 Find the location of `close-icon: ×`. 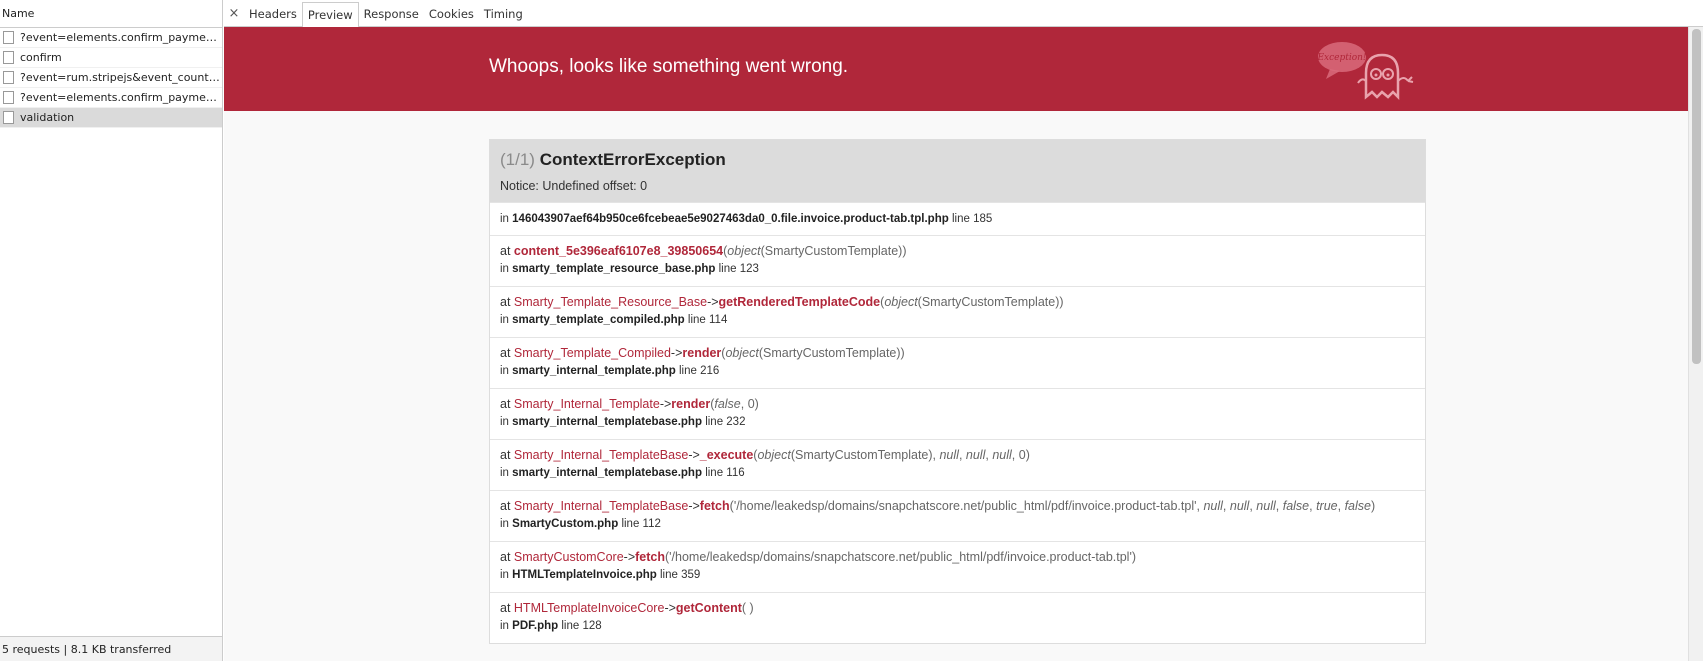

close-icon: × is located at coordinates (234, 13).